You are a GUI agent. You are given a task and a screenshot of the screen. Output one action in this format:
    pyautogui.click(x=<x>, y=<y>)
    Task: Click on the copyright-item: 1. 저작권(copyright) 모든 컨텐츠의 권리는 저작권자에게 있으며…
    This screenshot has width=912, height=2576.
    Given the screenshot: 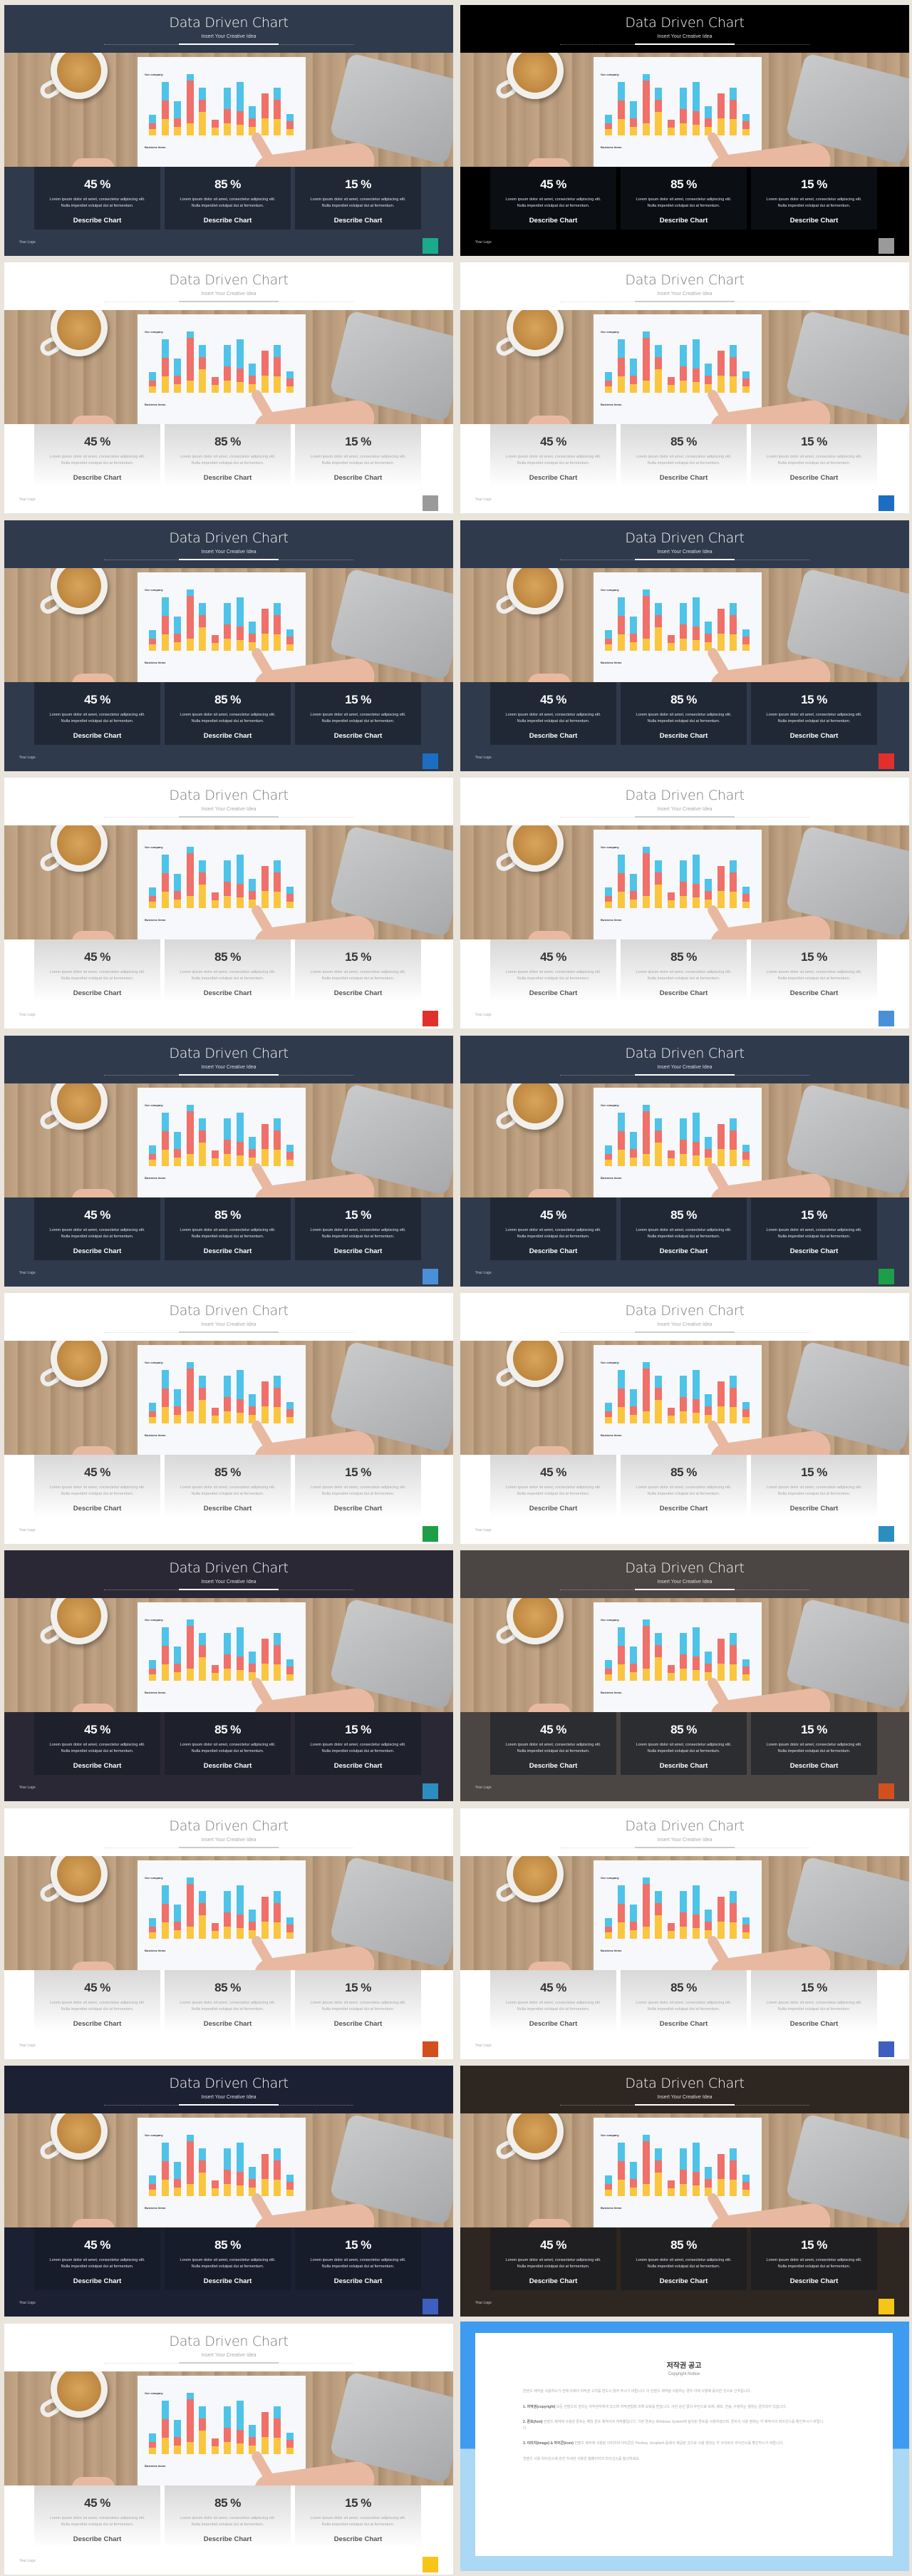 What is the action you would take?
    pyautogui.click(x=675, y=2407)
    